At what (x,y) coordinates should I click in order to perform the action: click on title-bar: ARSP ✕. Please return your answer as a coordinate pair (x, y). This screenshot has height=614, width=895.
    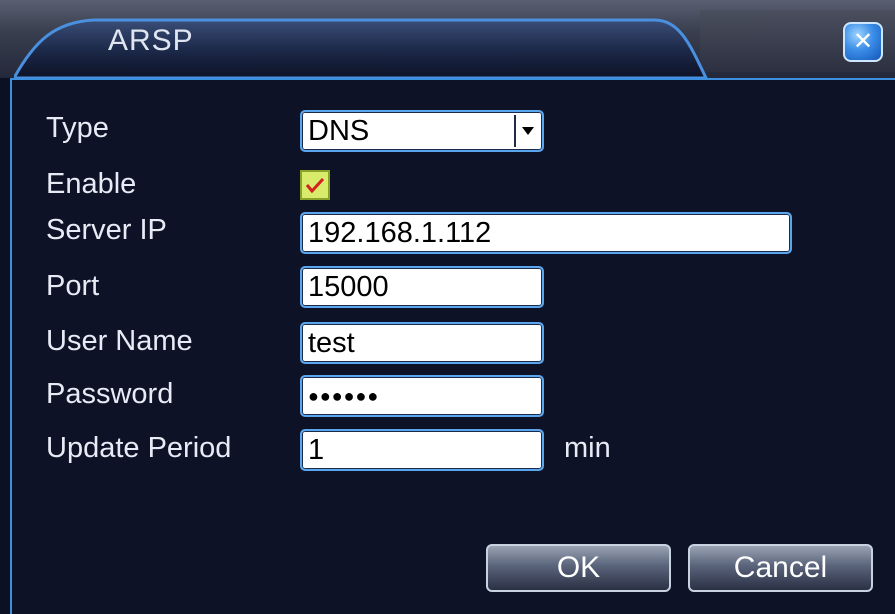
    Looking at the image, I should click on (447, 39).